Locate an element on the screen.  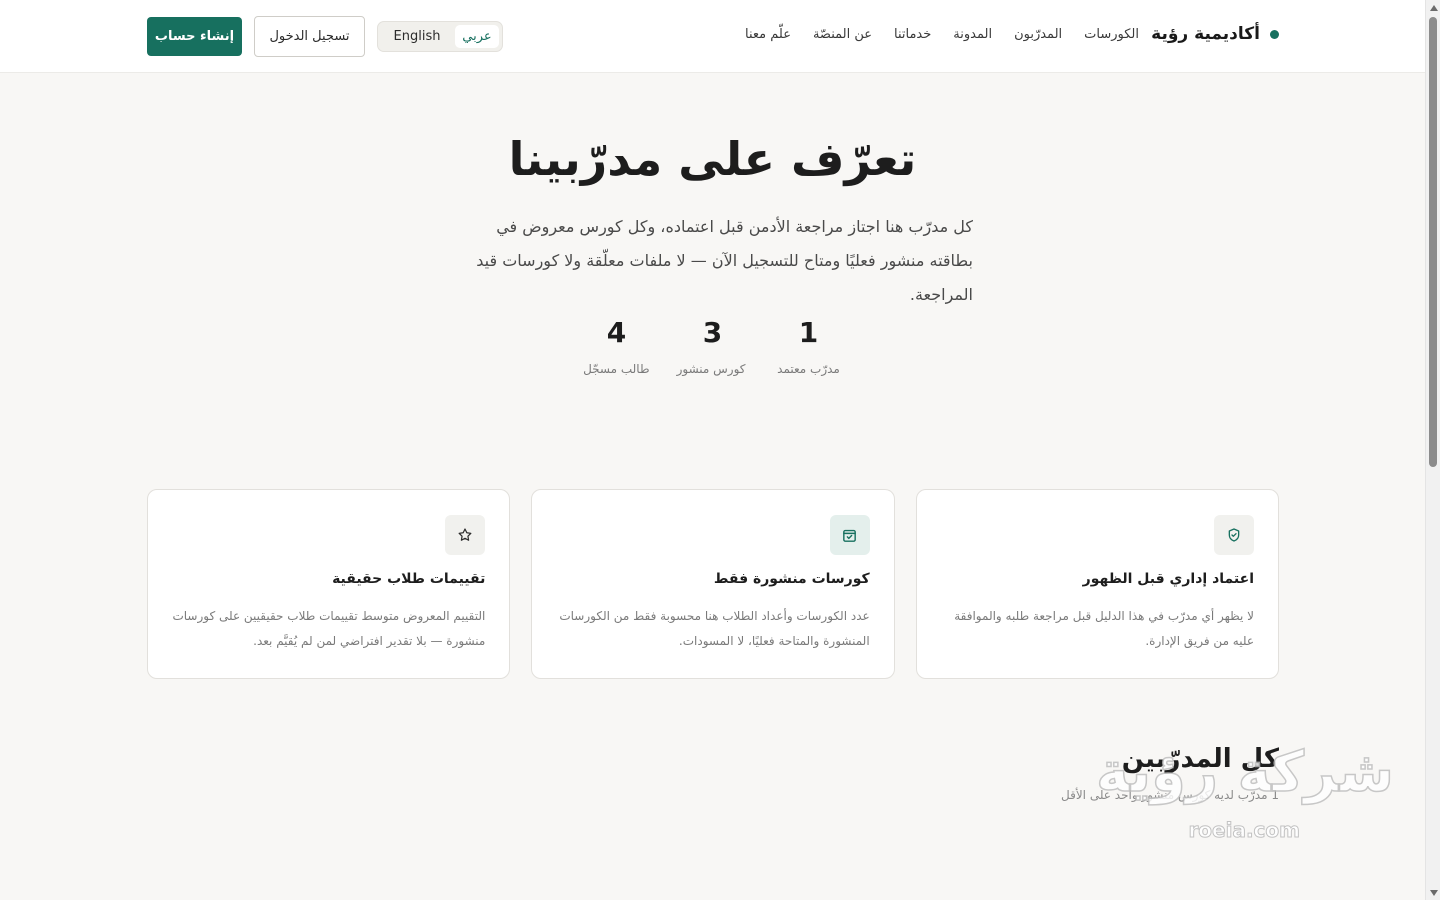
stat-students: 4 طالب مسجّل is located at coordinates (616, 346).